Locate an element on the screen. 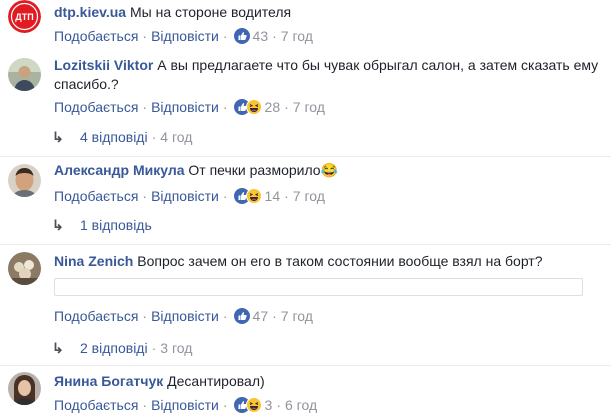 The image size is (611, 419). comment-actions: Подобається · Відповісти · 3 · 6 год is located at coordinates (185, 406).